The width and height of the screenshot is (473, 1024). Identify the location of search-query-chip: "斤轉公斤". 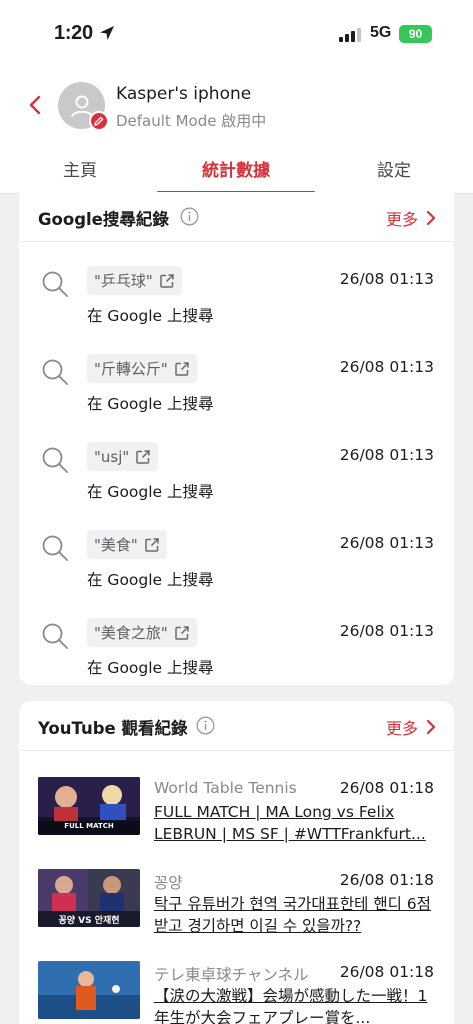
(142, 368).